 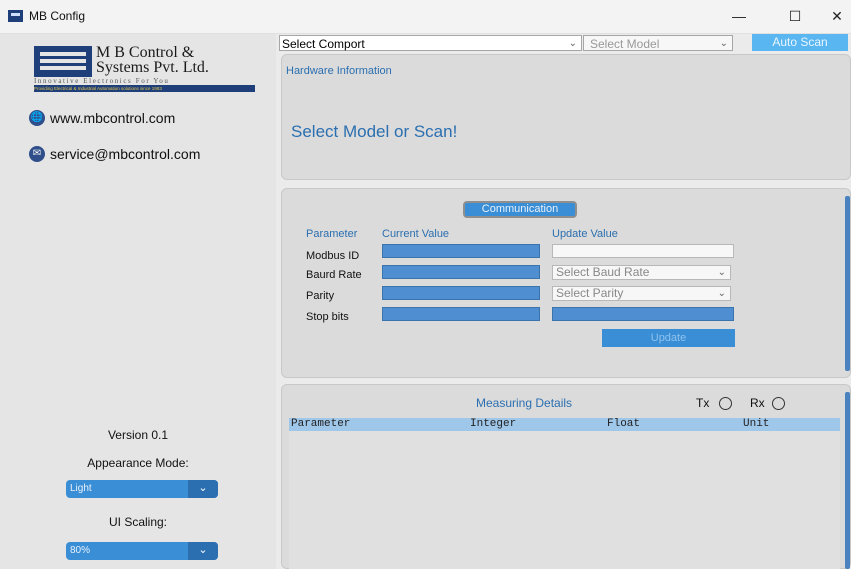 I want to click on version-label: Version 0.1, so click(x=138, y=435).